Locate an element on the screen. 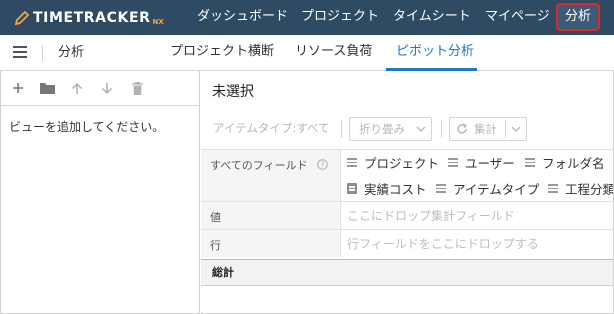  field-chip-user: ユーザー is located at coordinates (481, 162).